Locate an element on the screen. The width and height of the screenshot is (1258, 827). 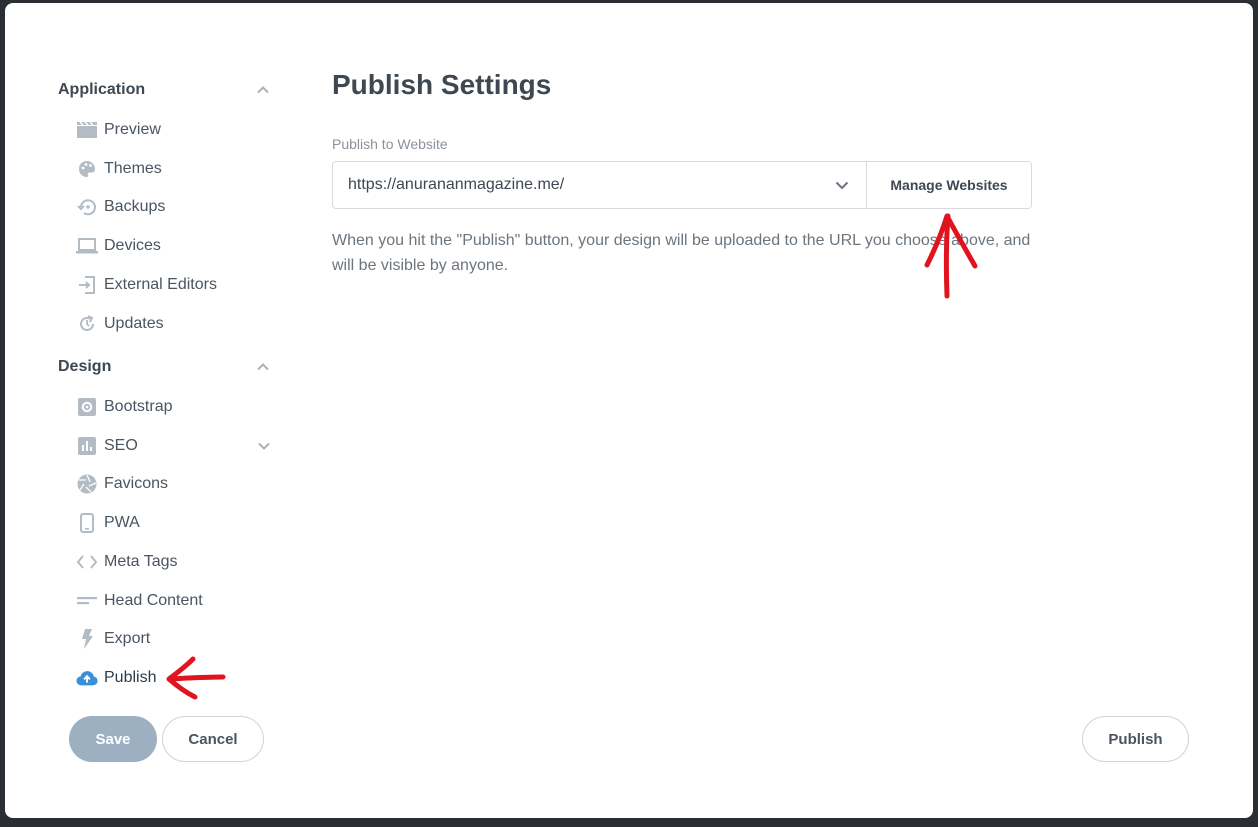
code-icon is located at coordinates (87, 562).